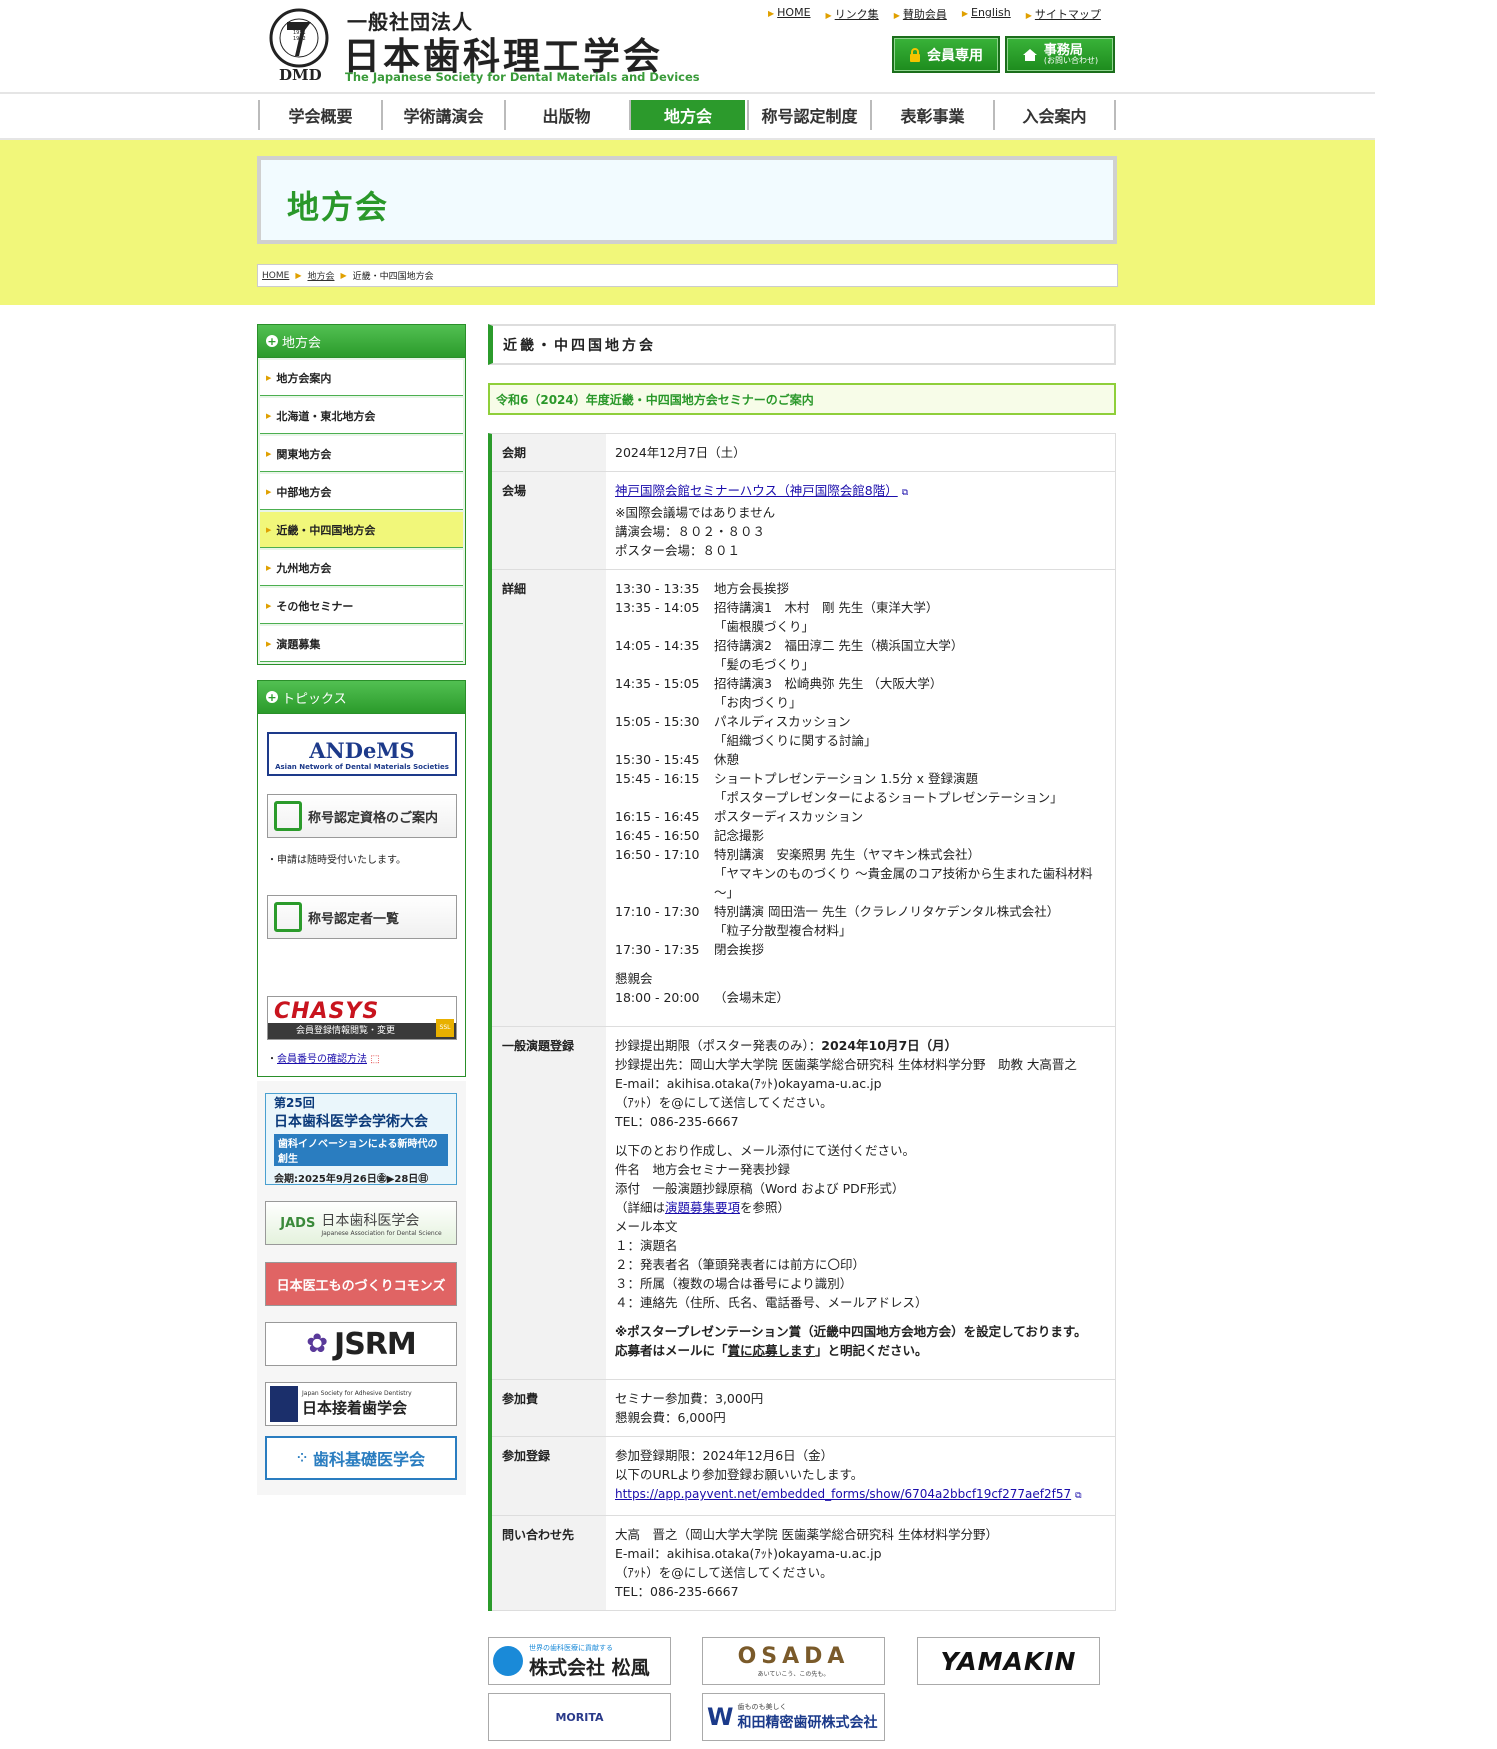  What do you see at coordinates (322, 1059) in the screenshot?
I see `member-id-link: 会員番号の確認方法` at bounding box center [322, 1059].